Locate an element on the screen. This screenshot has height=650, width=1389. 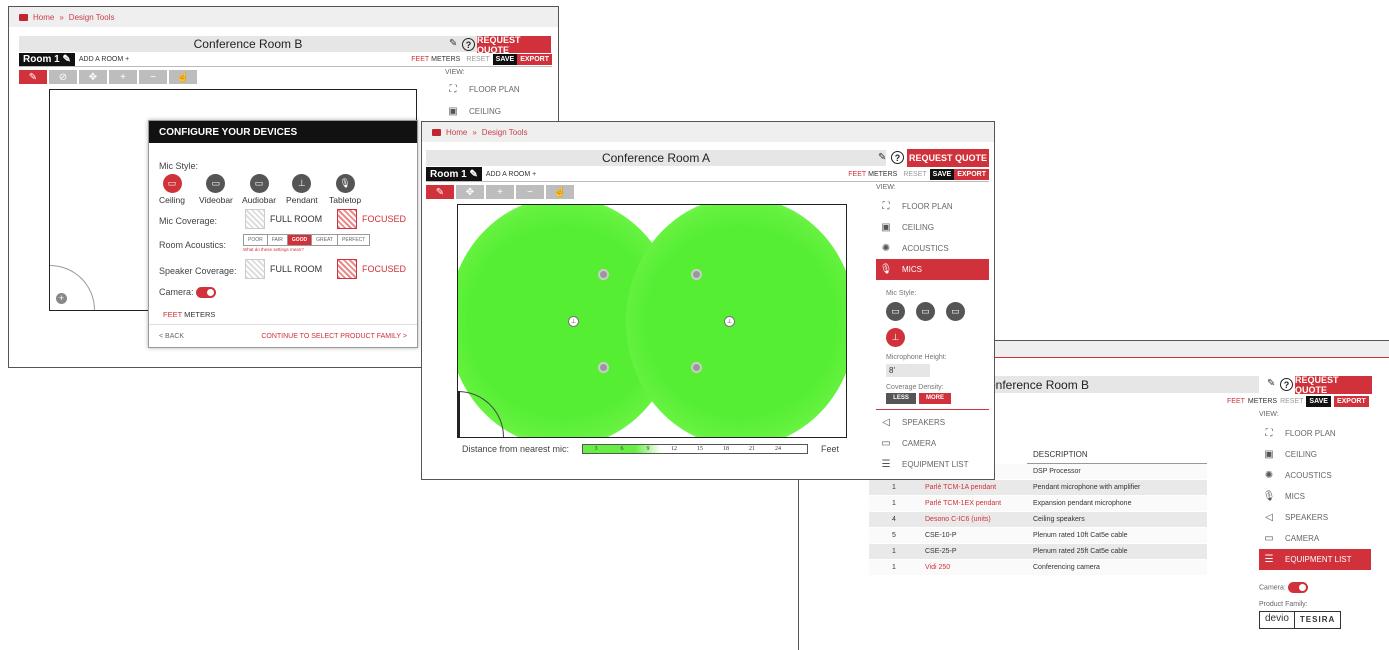
back-button: < BACK is located at coordinates (171, 336).